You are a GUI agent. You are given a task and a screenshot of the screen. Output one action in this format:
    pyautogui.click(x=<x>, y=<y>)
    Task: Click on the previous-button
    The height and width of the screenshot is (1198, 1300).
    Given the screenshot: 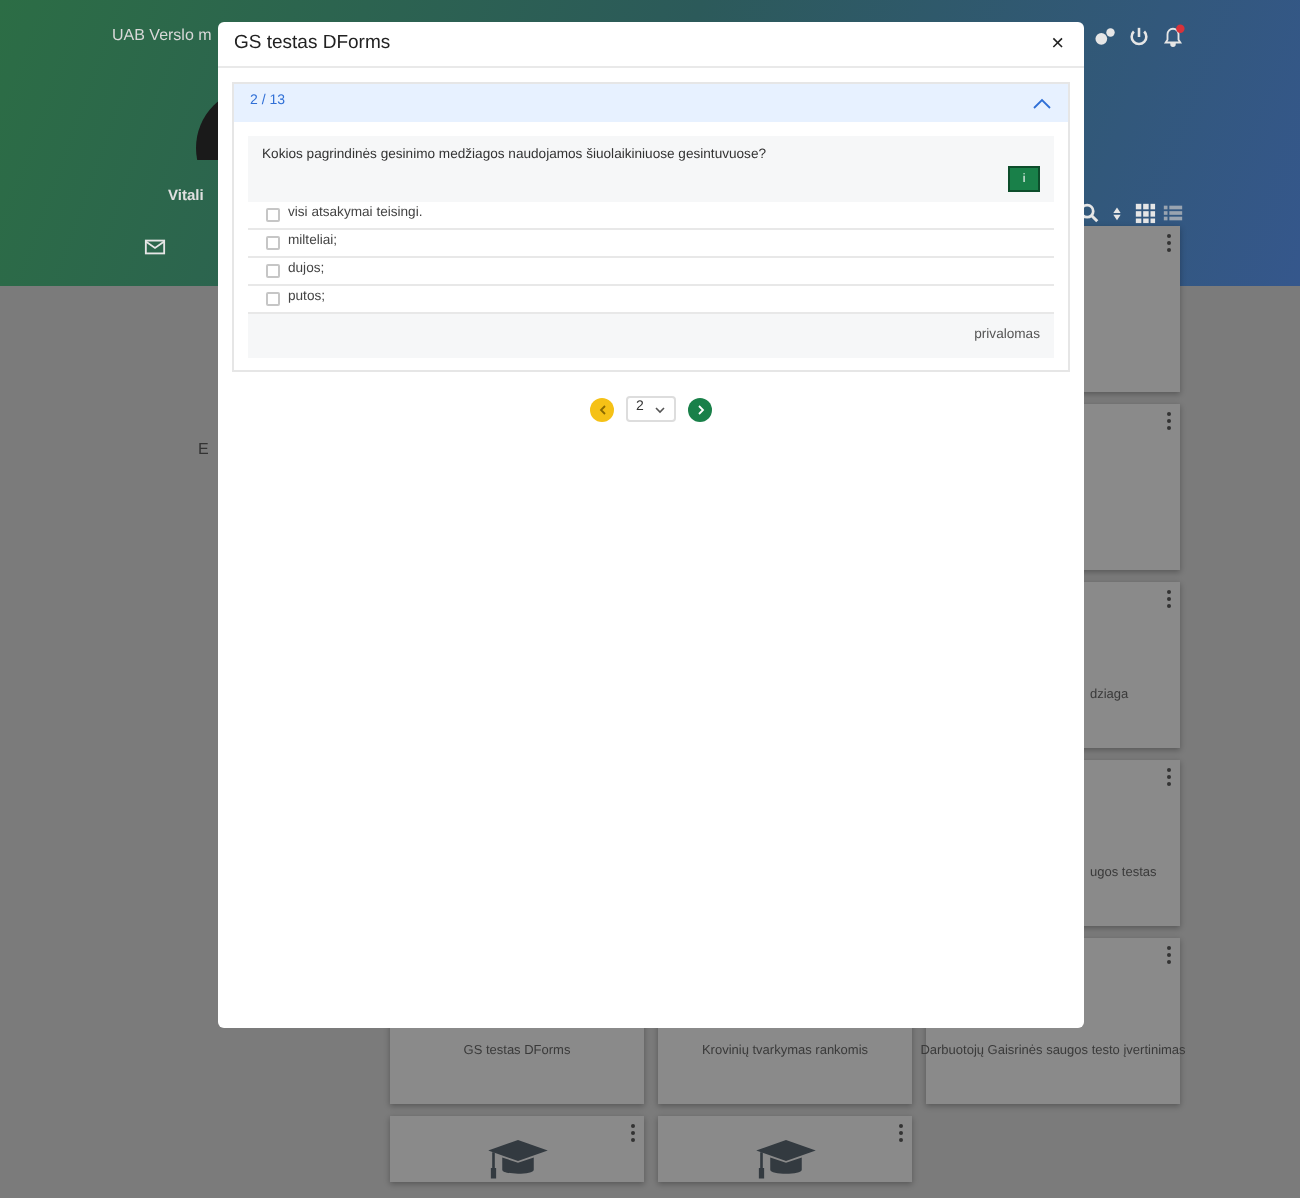 What is the action you would take?
    pyautogui.click(x=602, y=409)
    